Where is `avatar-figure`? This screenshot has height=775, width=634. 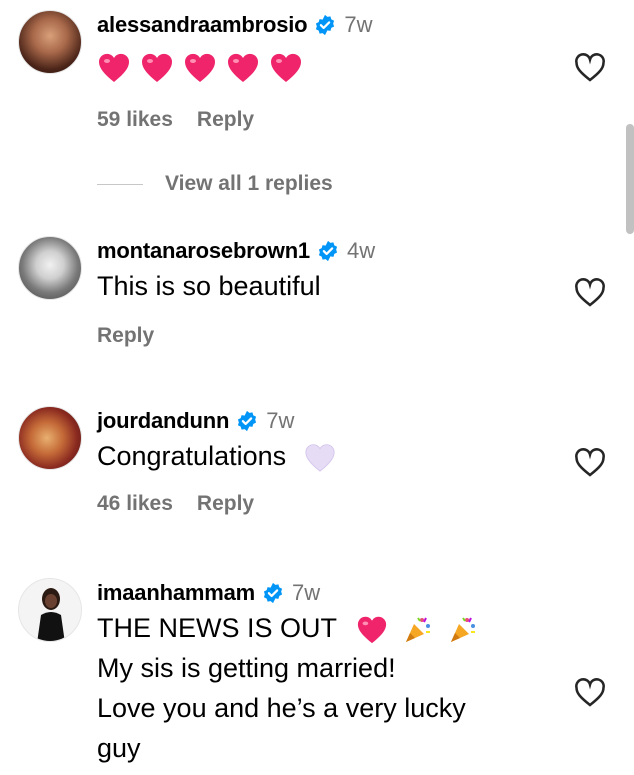 avatar-figure is located at coordinates (51, 614).